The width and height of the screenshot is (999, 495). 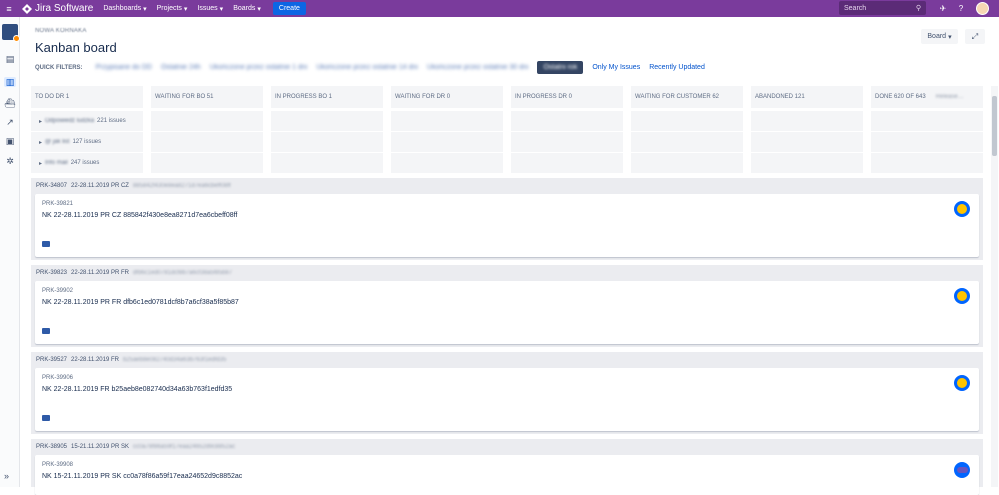 I want to click on parent-issue-key: PRK-38905, so click(x=51, y=447).